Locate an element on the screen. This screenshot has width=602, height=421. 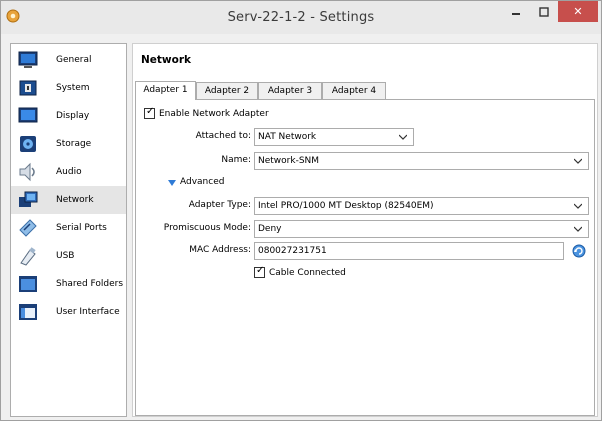
folder-icon is located at coordinates (28, 284).